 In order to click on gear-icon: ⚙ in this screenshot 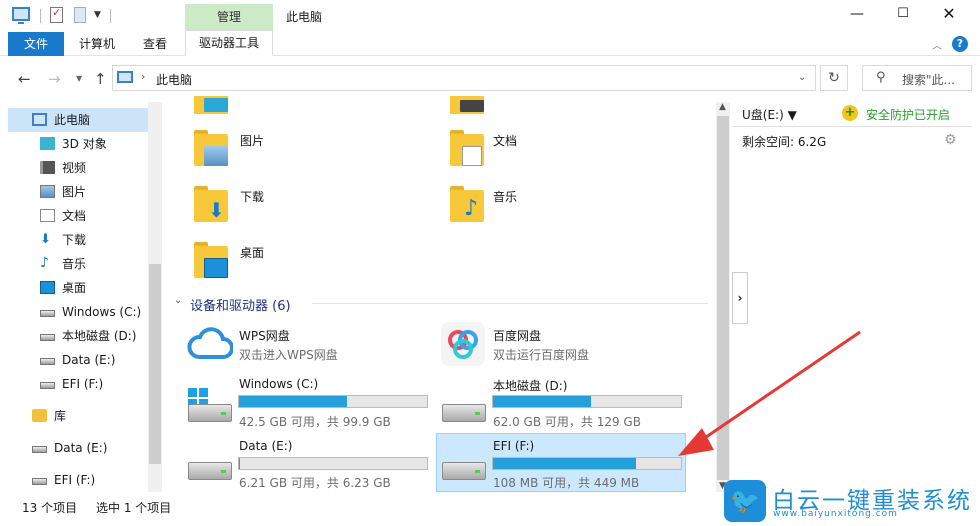, I will do `click(950, 140)`.